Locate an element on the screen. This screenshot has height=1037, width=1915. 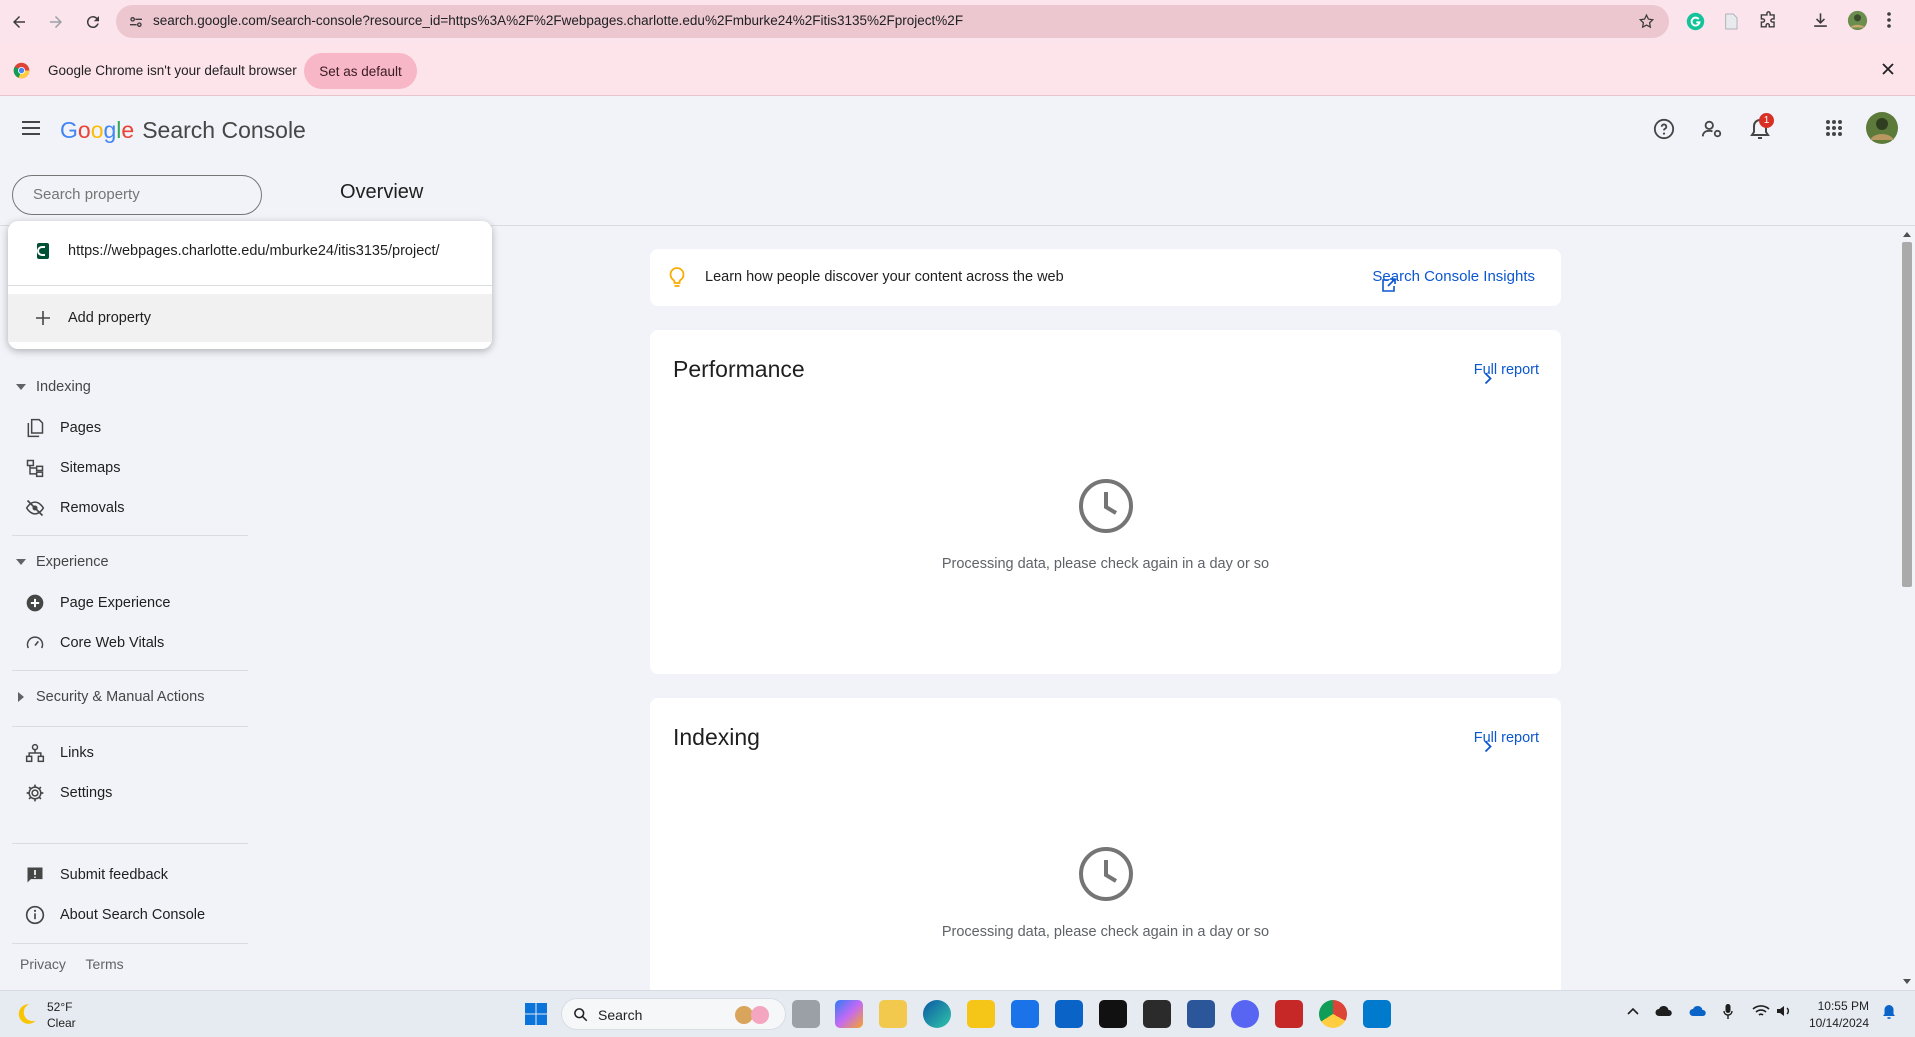
reload-button is located at coordinates (93, 22).